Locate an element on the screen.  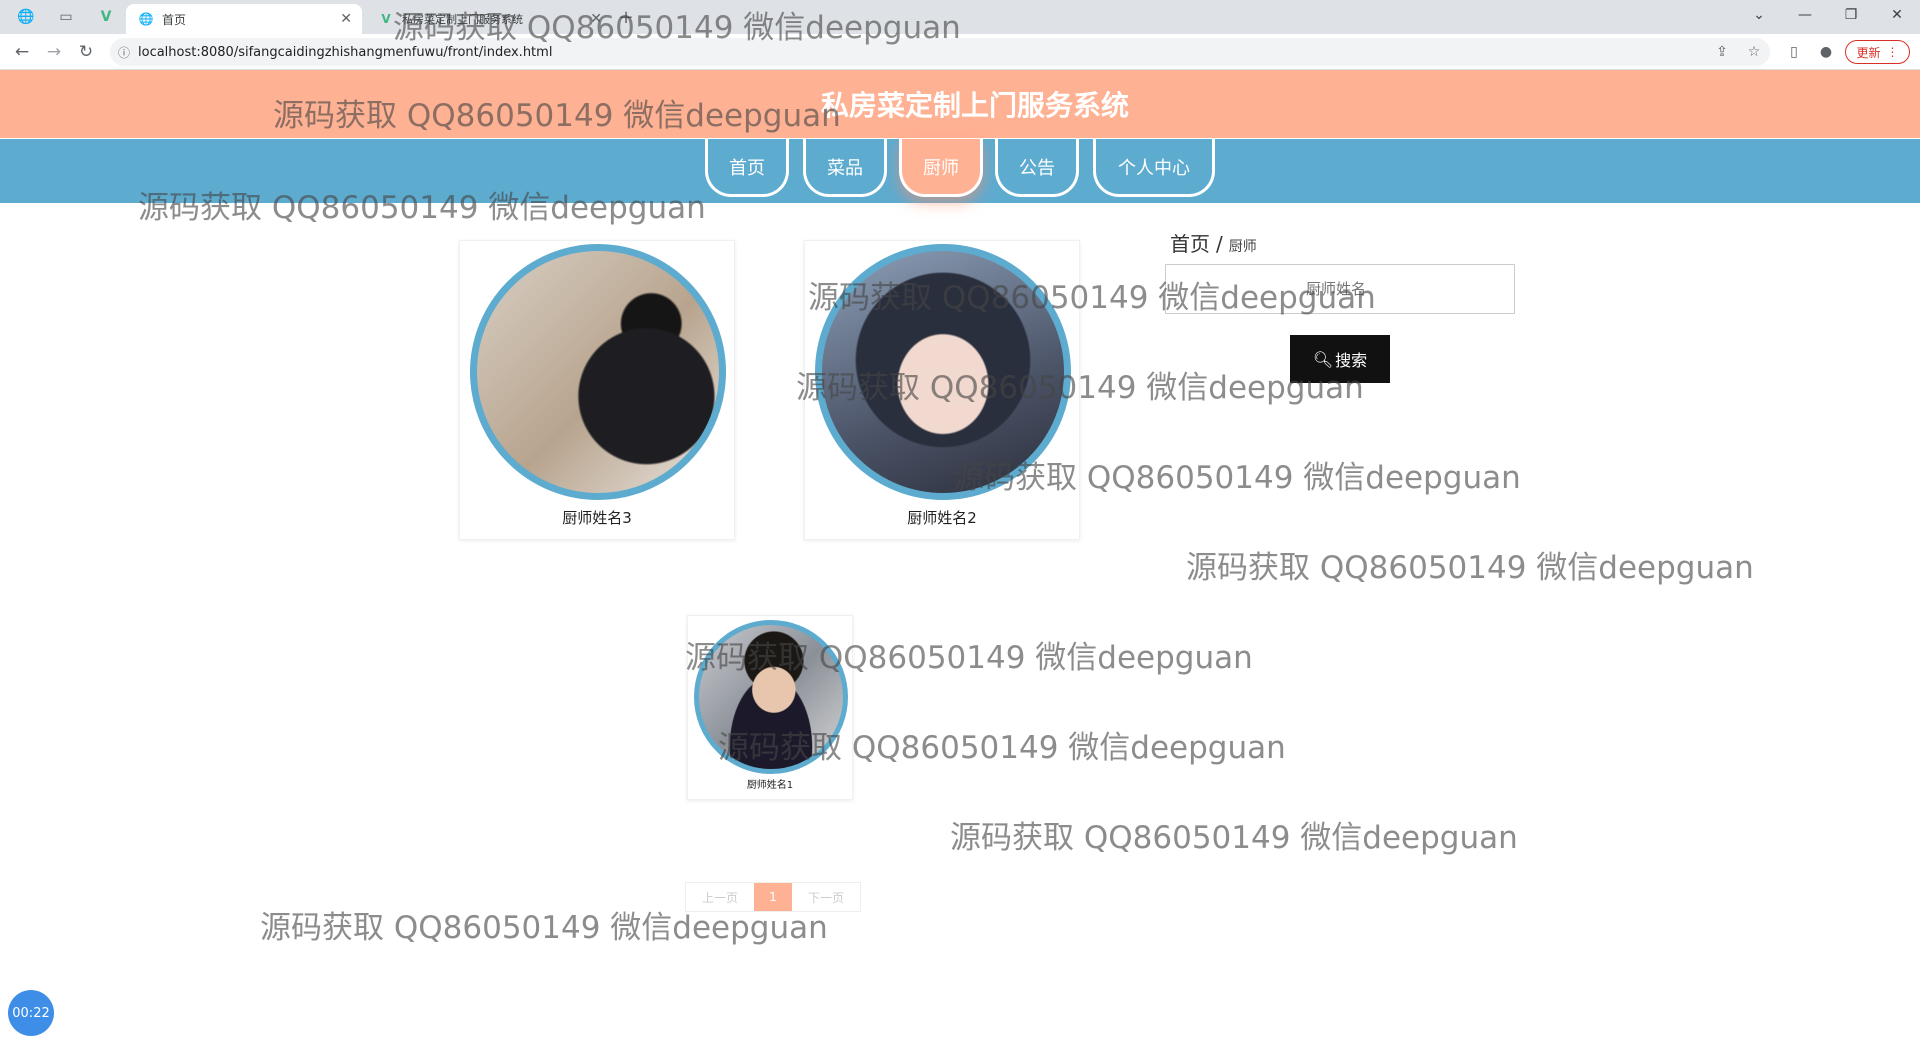
forward-icon: → is located at coordinates (54, 52).